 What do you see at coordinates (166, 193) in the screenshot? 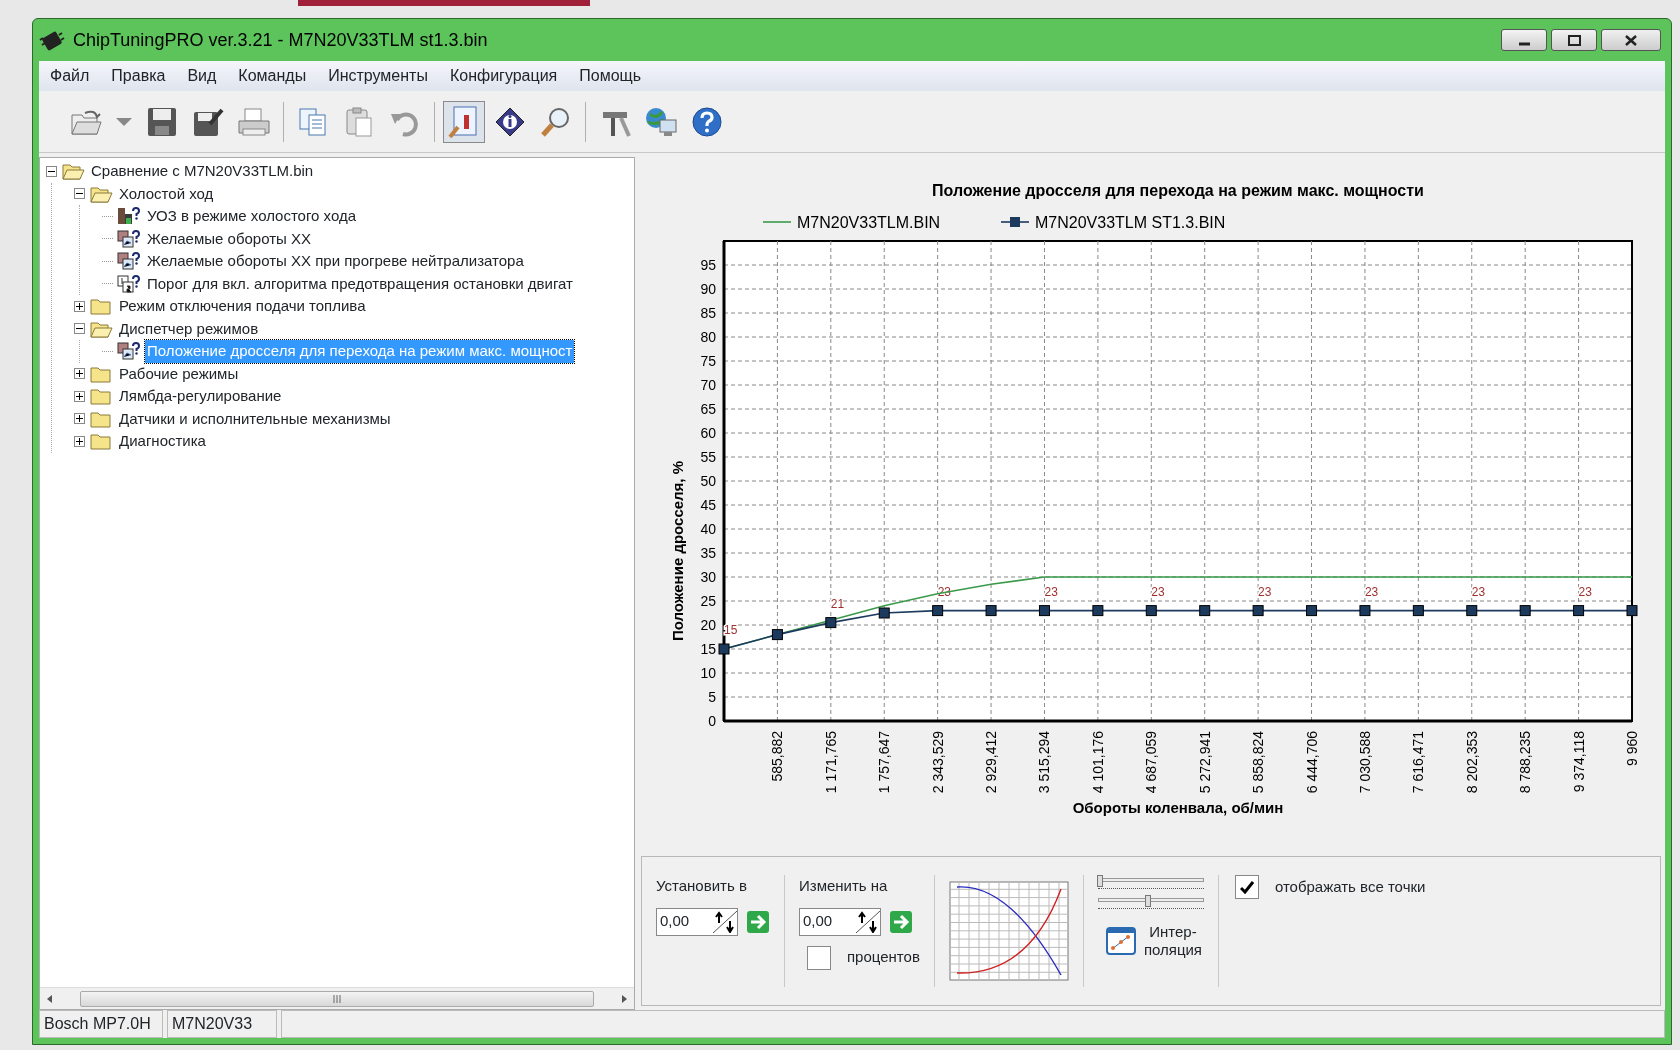
I see `tree-item: Холостой ход` at bounding box center [166, 193].